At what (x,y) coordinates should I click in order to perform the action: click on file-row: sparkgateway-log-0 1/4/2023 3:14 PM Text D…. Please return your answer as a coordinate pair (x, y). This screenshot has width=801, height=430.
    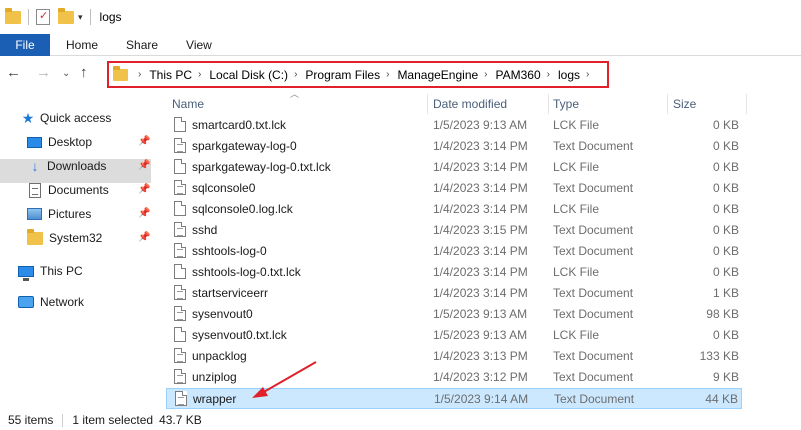
    Looking at the image, I should click on (454, 146).